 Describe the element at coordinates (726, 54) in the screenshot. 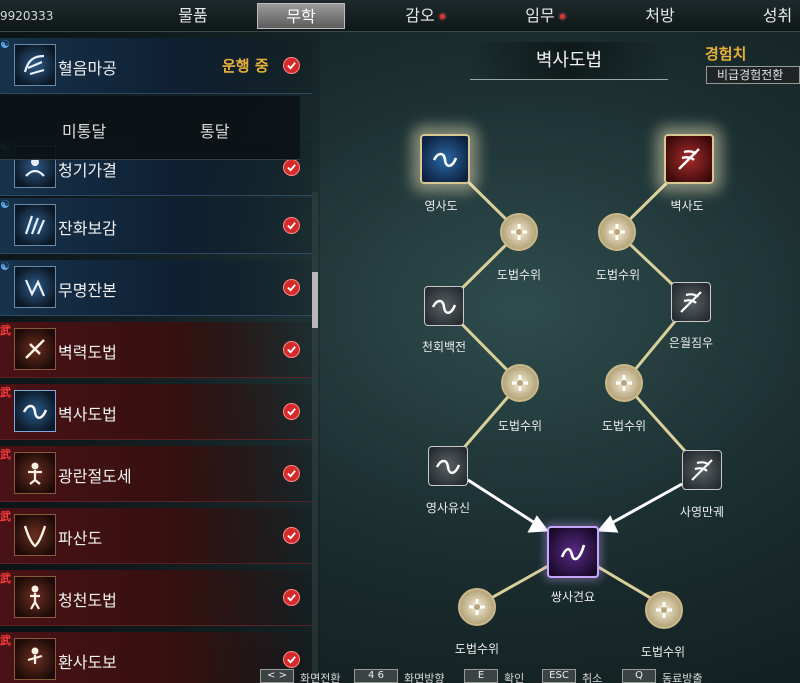

I see `experience-label: 경험치` at that location.